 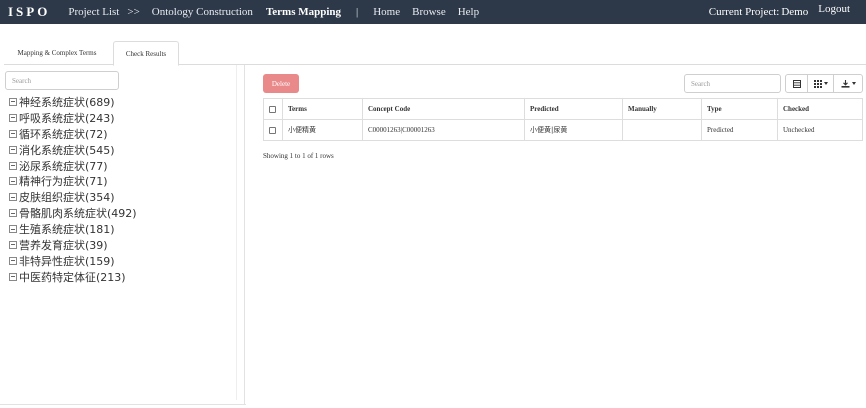 What do you see at coordinates (732, 83) in the screenshot?
I see `table-search-input` at bounding box center [732, 83].